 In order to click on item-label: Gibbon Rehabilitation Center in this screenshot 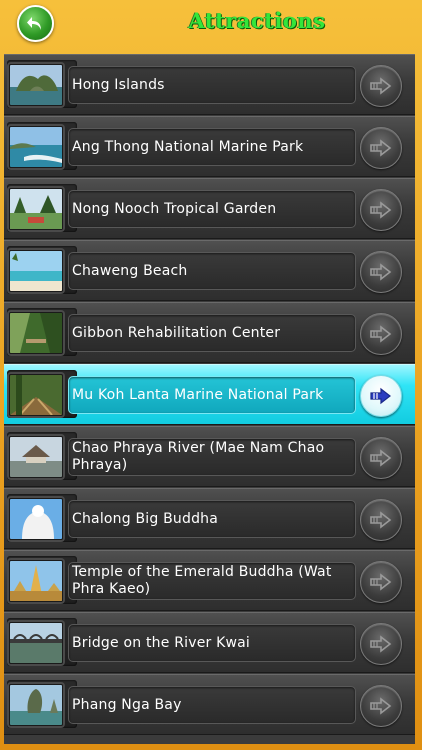, I will do `click(176, 332)`.